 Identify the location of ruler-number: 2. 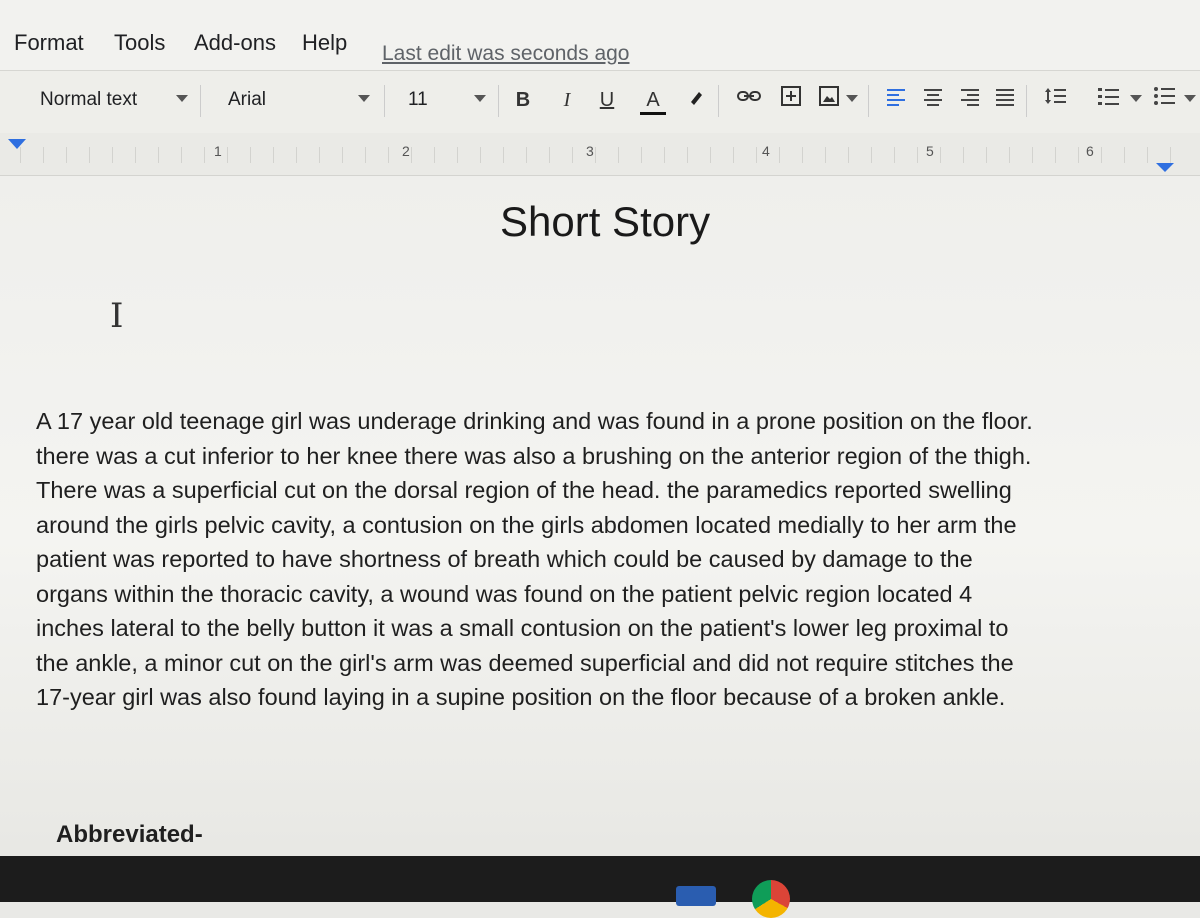
(406, 151).